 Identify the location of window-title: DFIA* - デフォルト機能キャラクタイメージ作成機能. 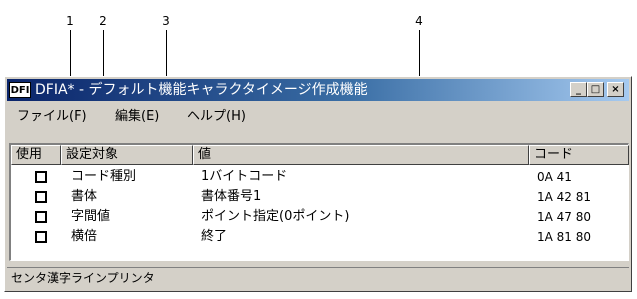
(201, 90).